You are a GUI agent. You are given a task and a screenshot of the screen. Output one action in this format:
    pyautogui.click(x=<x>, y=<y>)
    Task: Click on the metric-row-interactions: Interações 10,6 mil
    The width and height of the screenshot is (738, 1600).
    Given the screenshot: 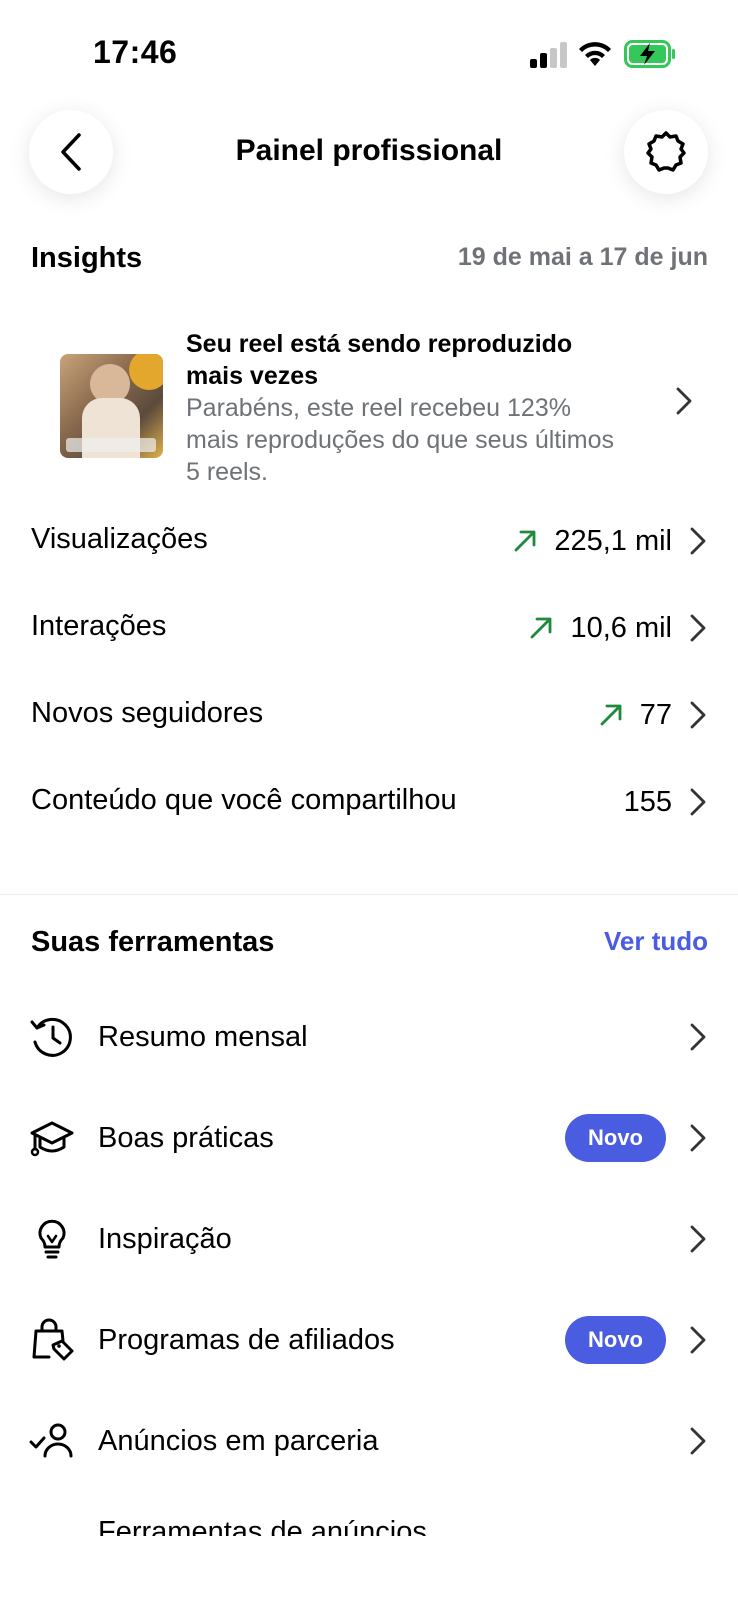 What is the action you would take?
    pyautogui.click(x=369, y=628)
    